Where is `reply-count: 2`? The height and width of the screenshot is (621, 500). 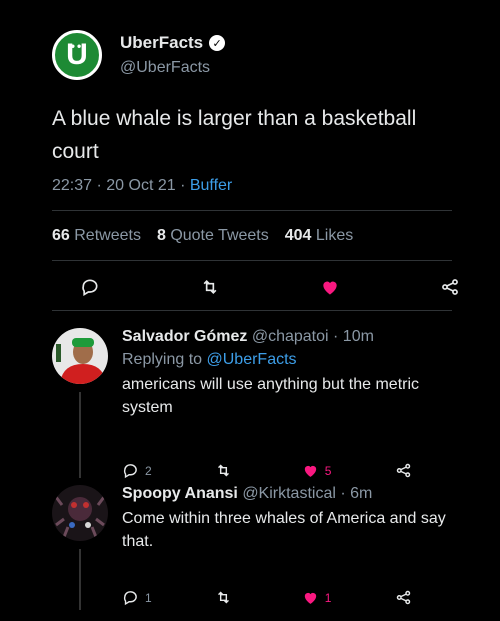 reply-count: 2 is located at coordinates (148, 470).